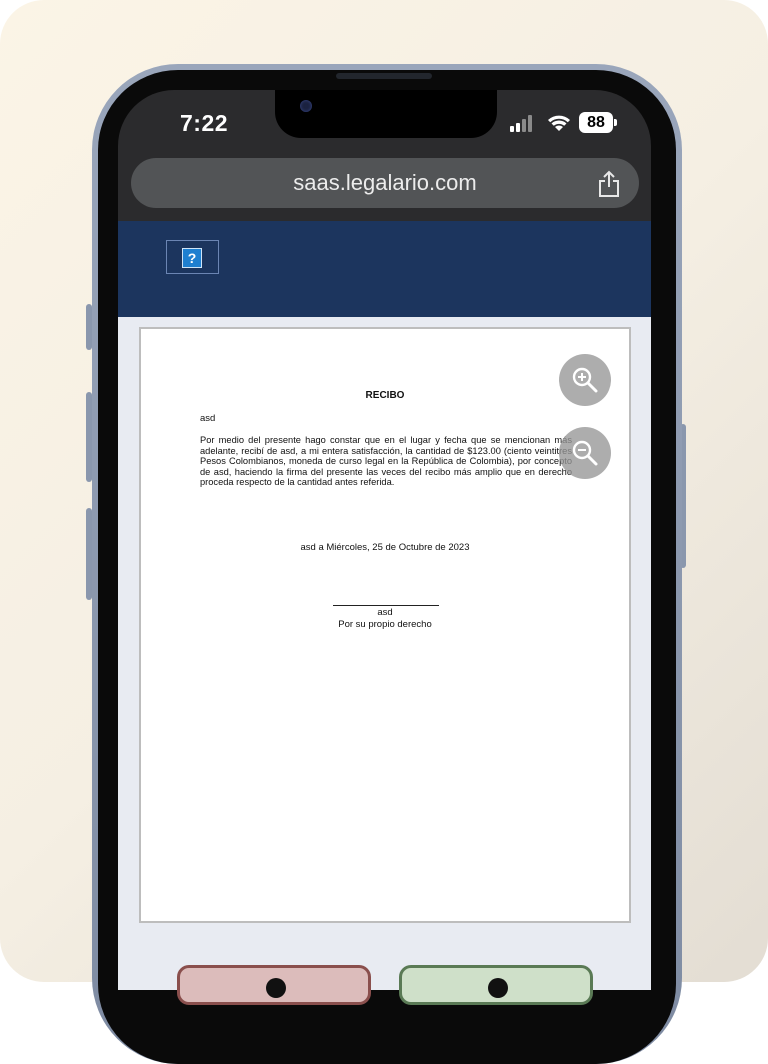 The height and width of the screenshot is (1064, 768). I want to click on signature-line, so click(386, 605).